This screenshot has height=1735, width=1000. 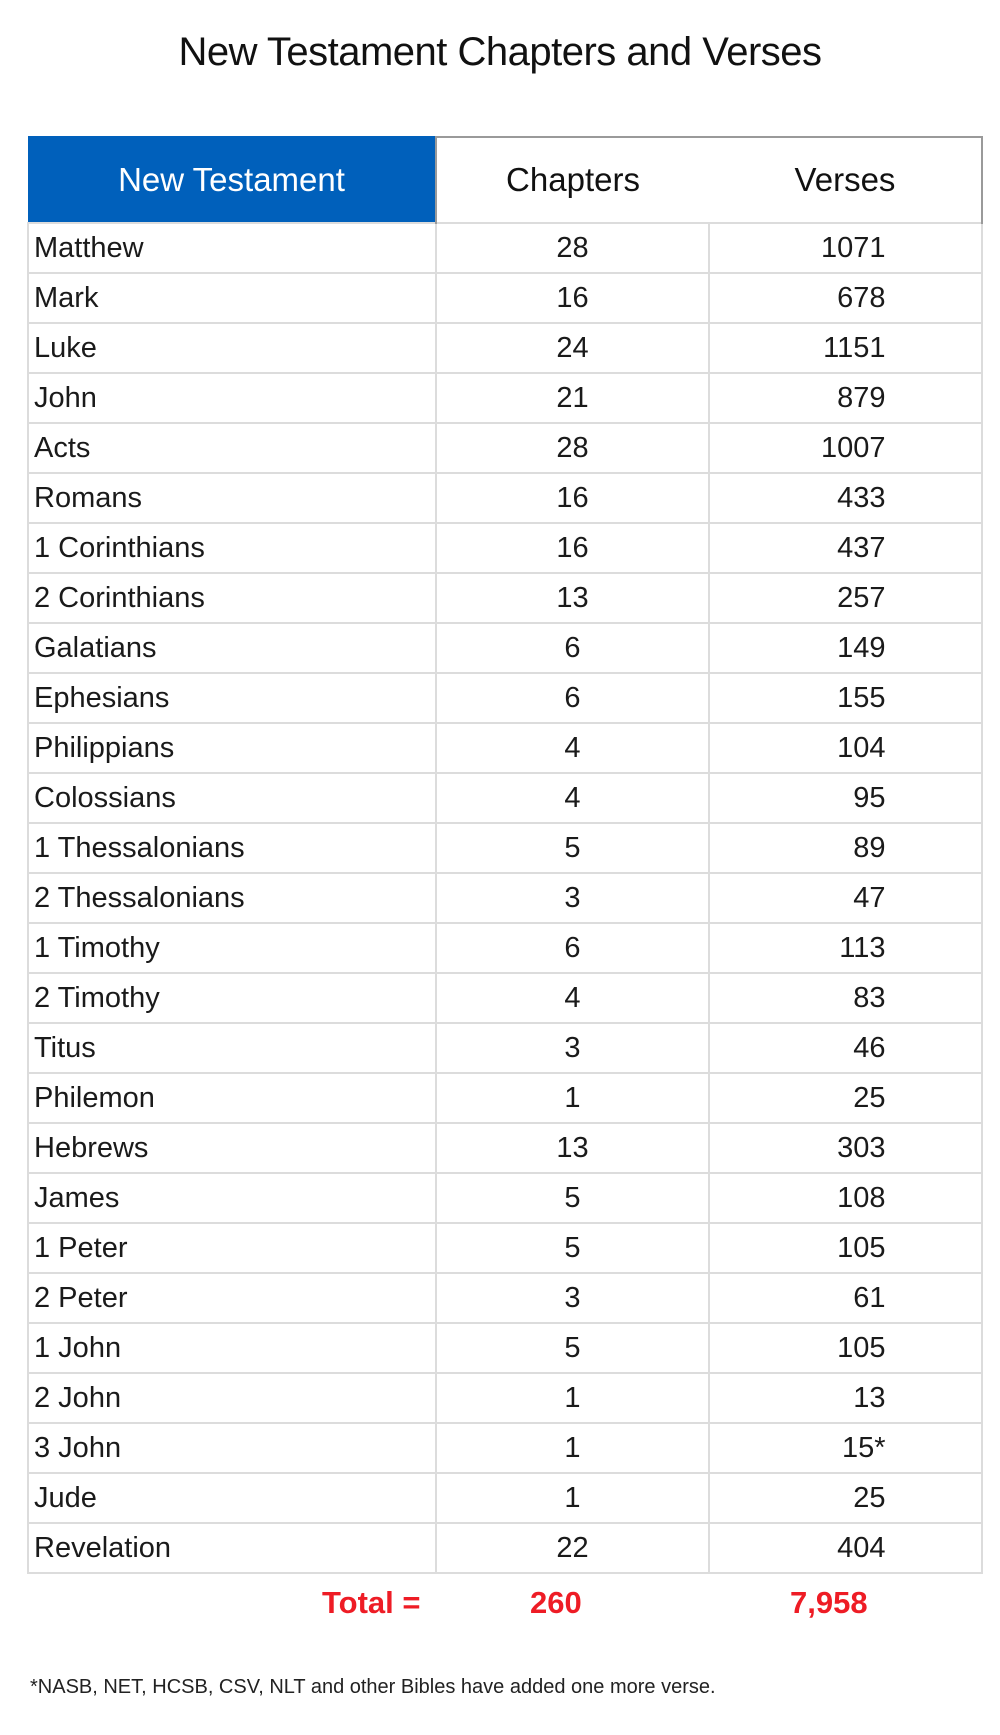 What do you see at coordinates (845, 1198) in the screenshot?
I see `verses-cell: 108` at bounding box center [845, 1198].